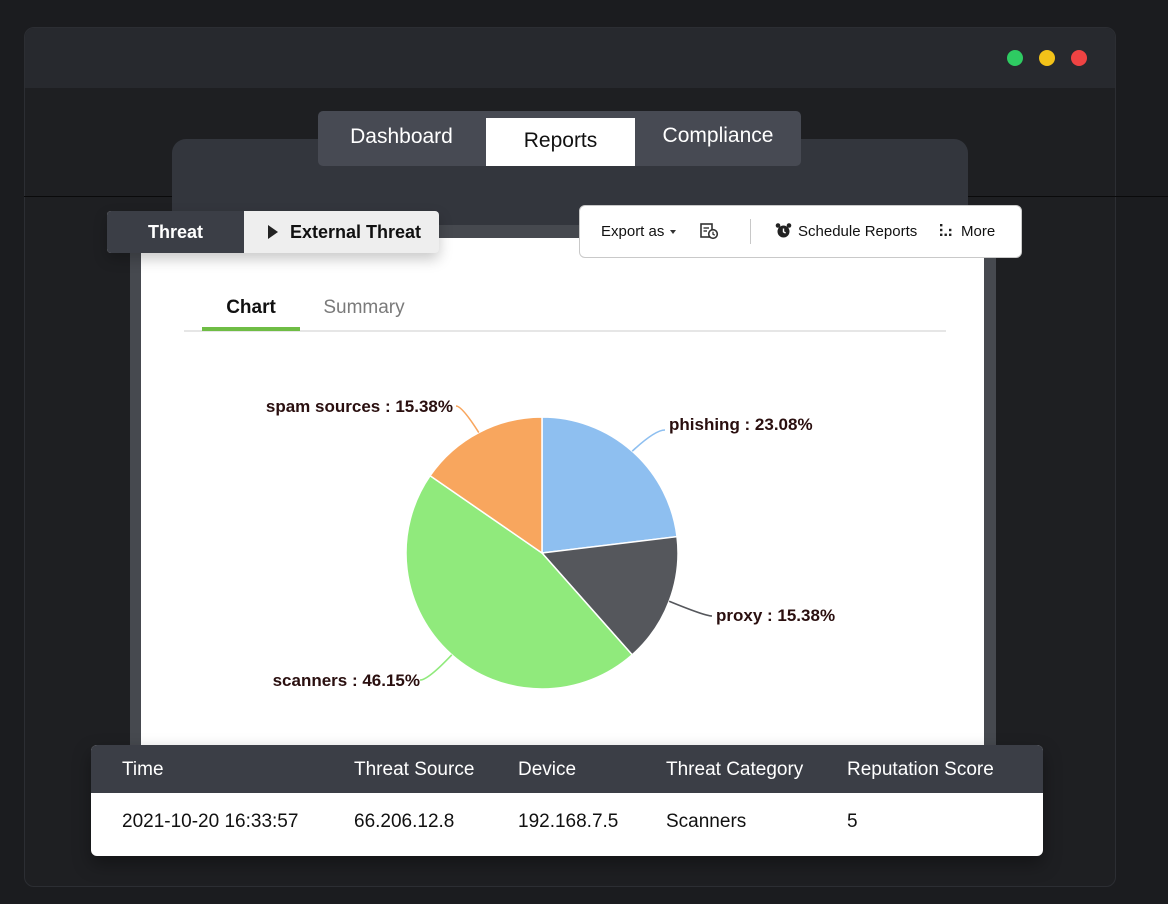  I want to click on pie-connector-spam-sources, so click(467, 419).